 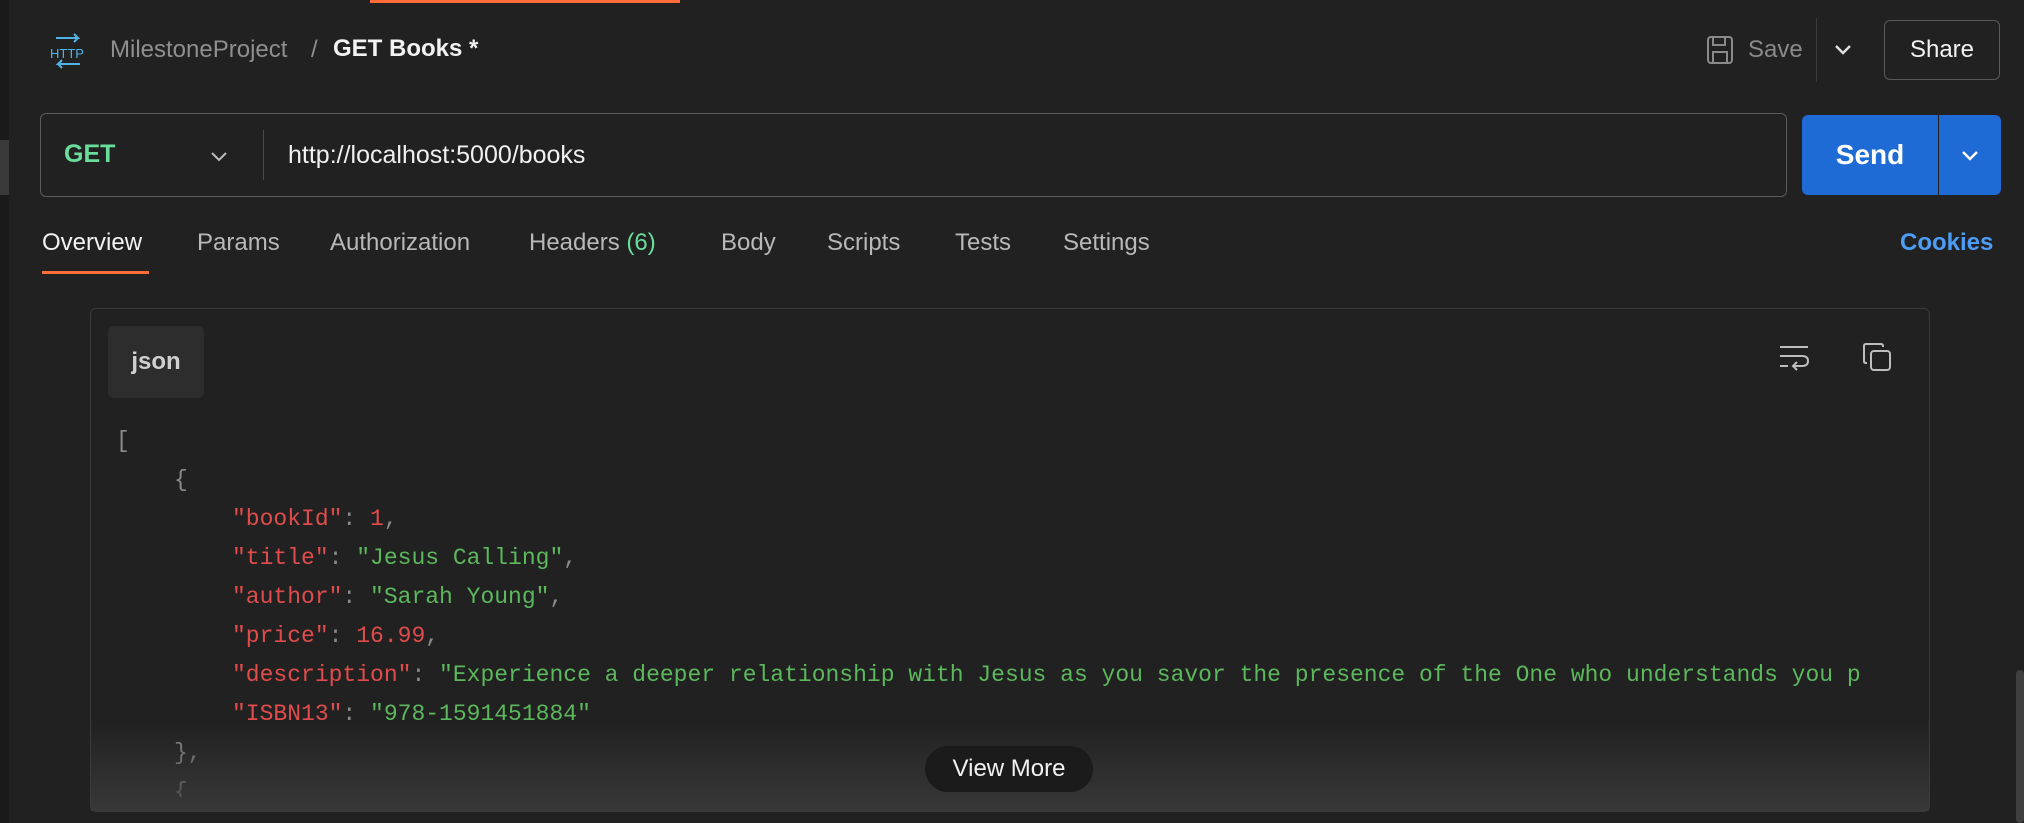 What do you see at coordinates (748, 243) in the screenshot?
I see `tab-body: Body` at bounding box center [748, 243].